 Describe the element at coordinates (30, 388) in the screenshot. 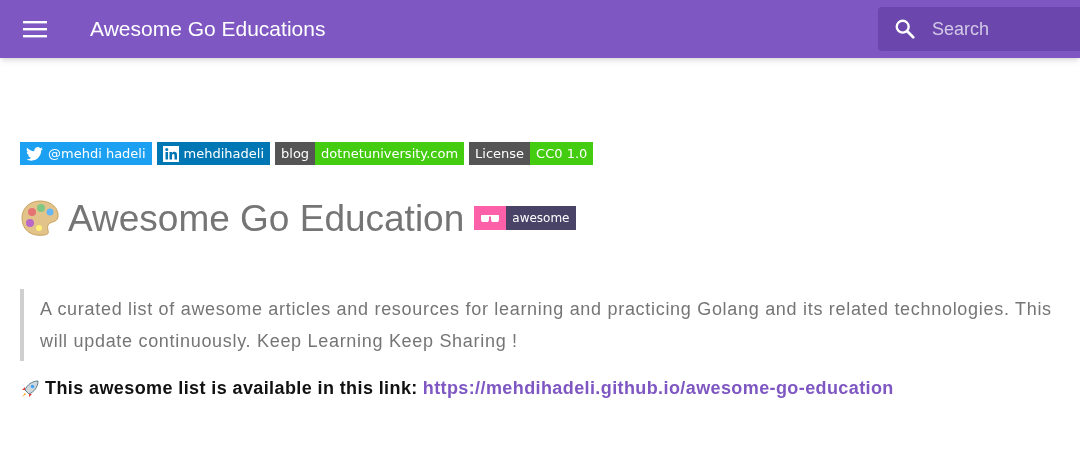

I see `rocket-icon` at that location.